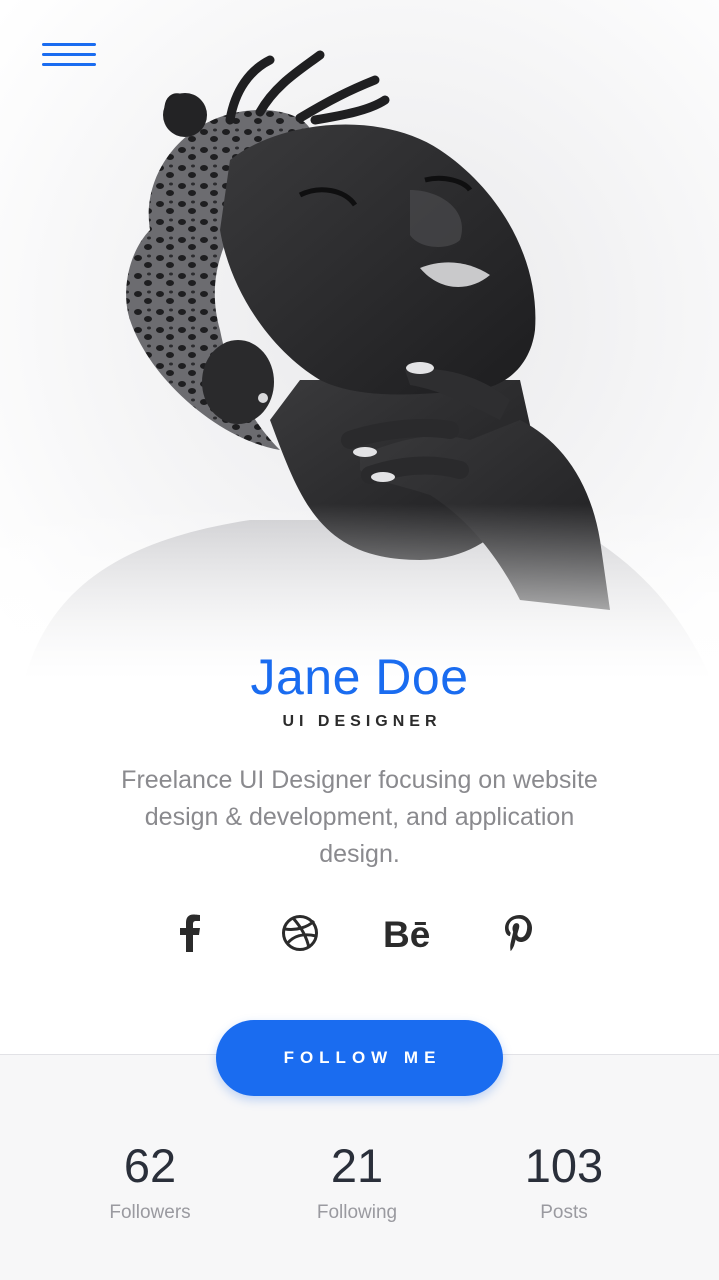 The height and width of the screenshot is (1280, 719). What do you see at coordinates (150, 1165) in the screenshot?
I see `stat-value: 62` at bounding box center [150, 1165].